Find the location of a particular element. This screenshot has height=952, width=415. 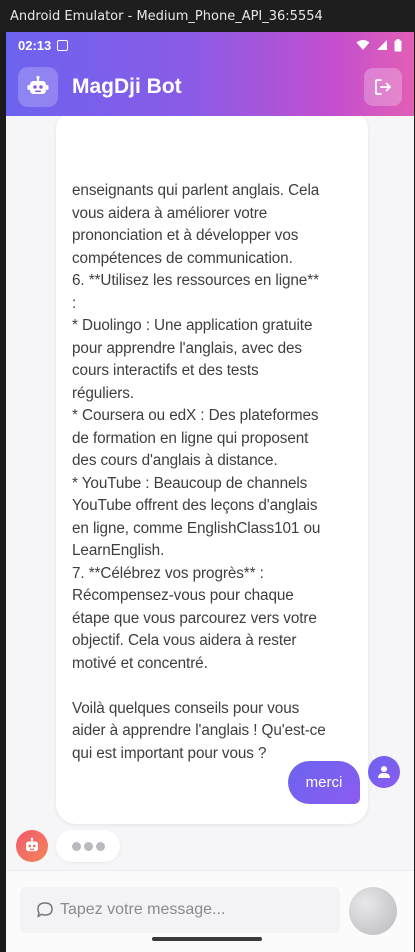

message-input is located at coordinates (190, 910).